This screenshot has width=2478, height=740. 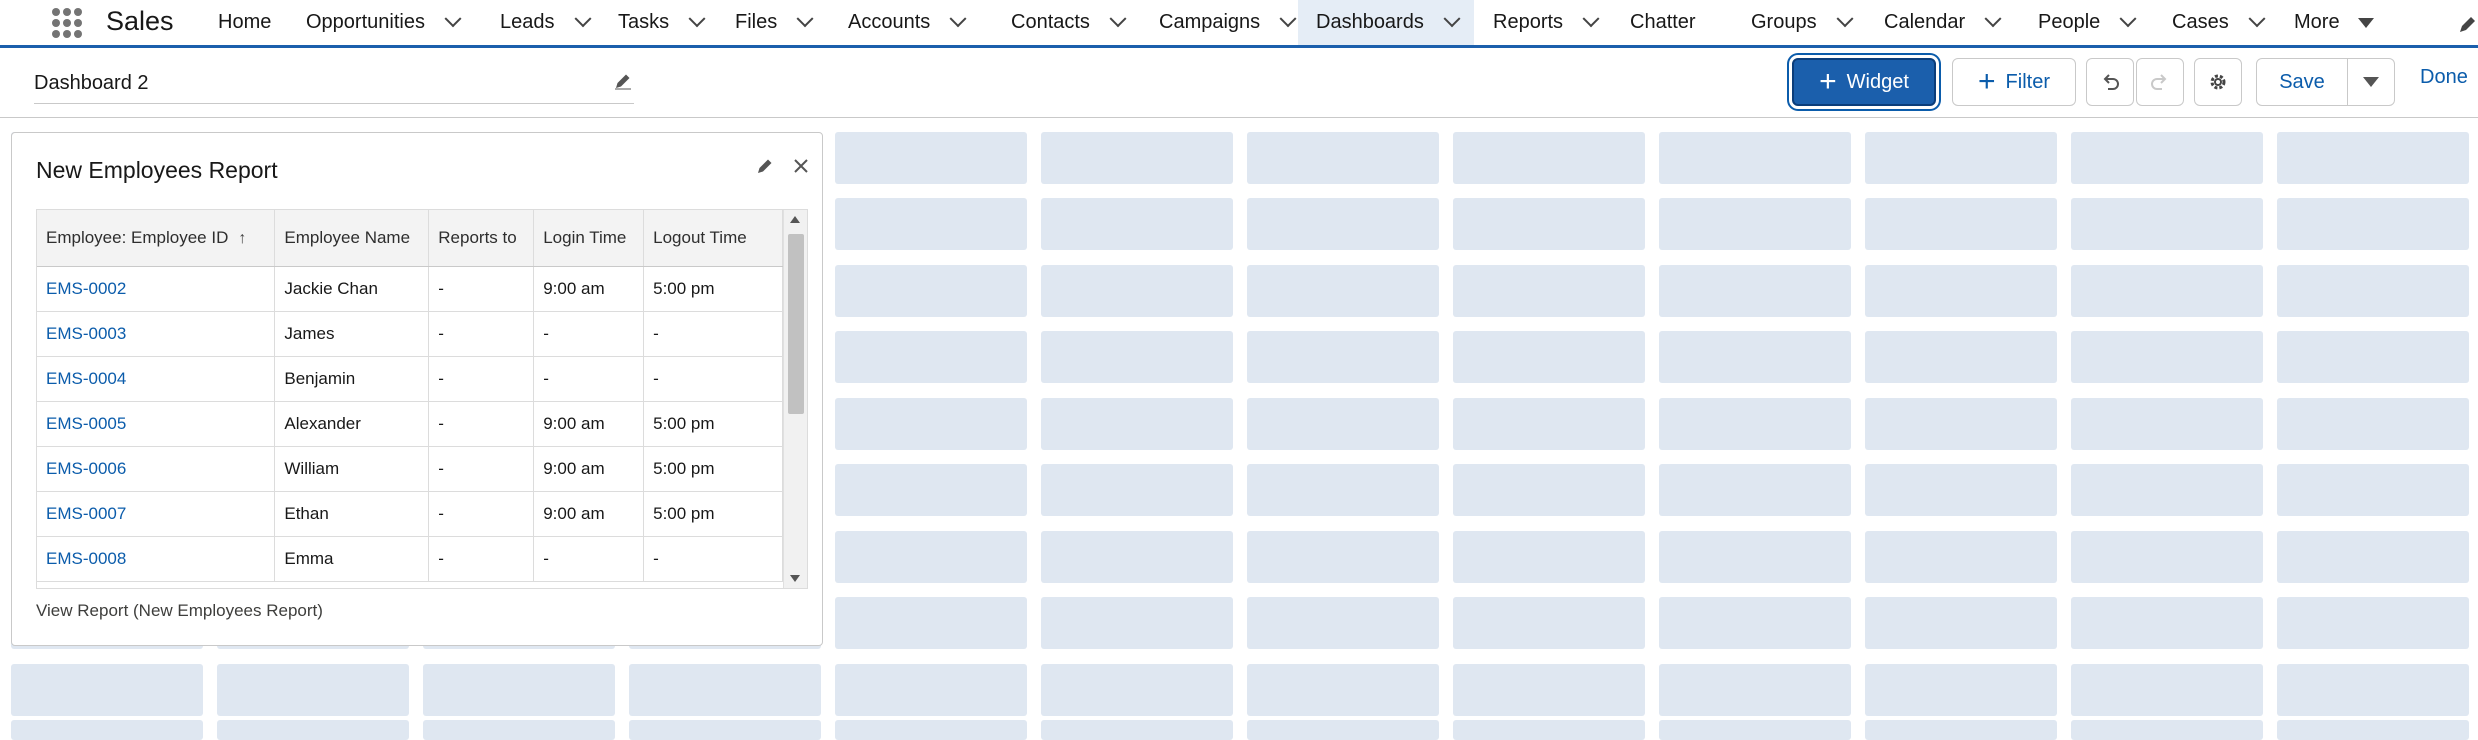 I want to click on save-button: Save, so click(x=2302, y=82).